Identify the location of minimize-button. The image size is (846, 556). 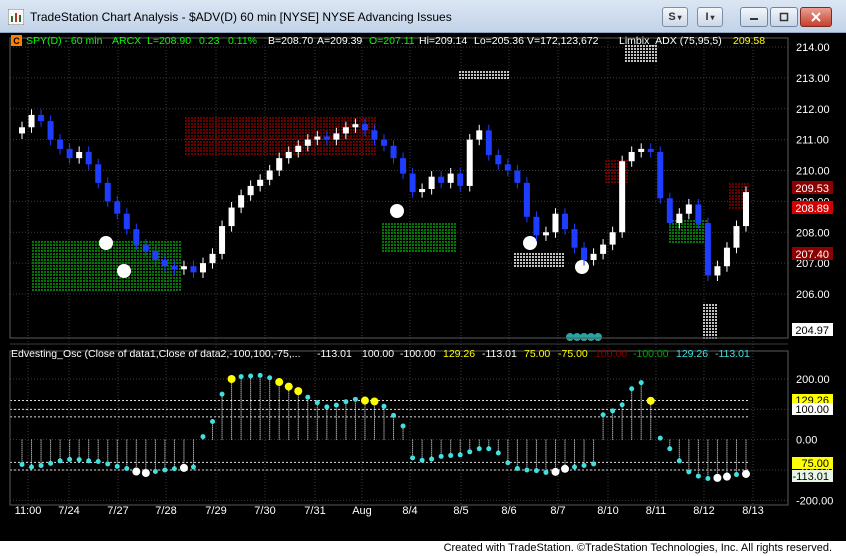
(754, 17).